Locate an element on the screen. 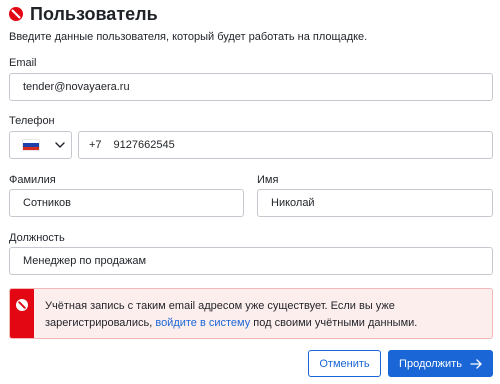 The width and height of the screenshot is (500, 384). page-header: Пользователь is located at coordinates (83, 14).